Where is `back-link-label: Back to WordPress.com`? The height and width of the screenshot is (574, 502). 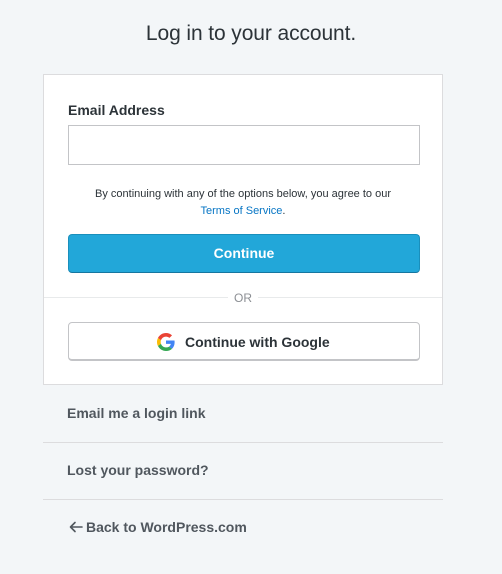 back-link-label: Back to WordPress.com is located at coordinates (166, 527).